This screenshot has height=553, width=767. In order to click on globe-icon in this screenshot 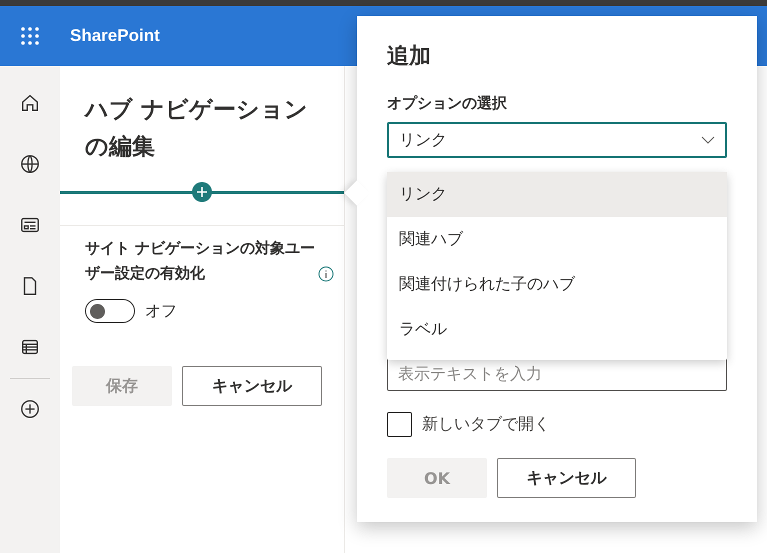, I will do `click(30, 164)`.